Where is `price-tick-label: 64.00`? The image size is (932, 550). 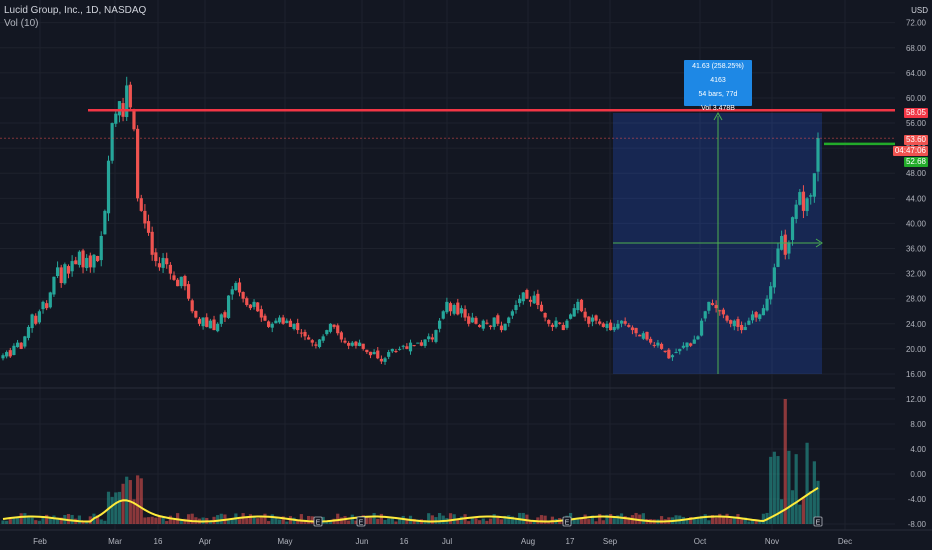
price-tick-label: 64.00 is located at coordinates (916, 73).